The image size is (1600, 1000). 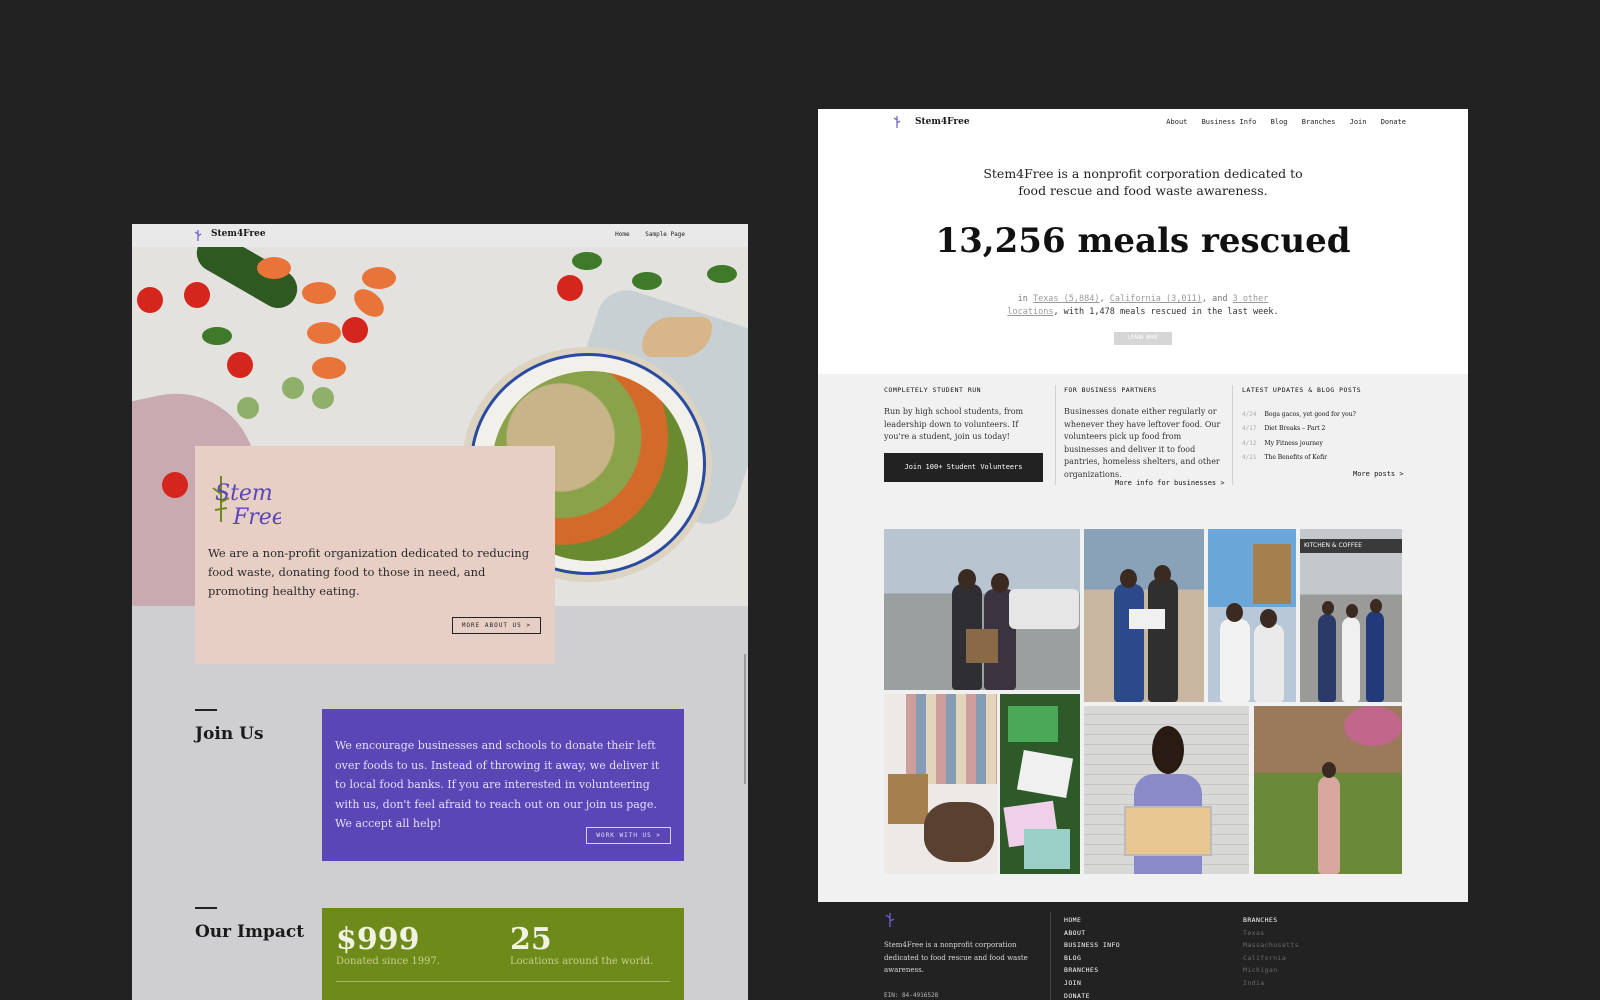 I want to click on impact-stat-locations: 25 Locations around the world., so click(x=581, y=944).